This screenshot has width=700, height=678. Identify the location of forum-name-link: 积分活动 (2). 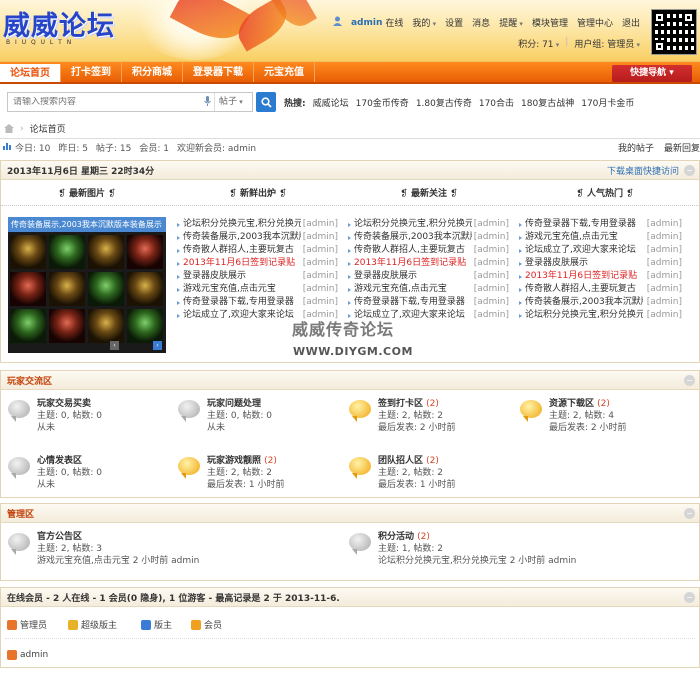
(477, 537).